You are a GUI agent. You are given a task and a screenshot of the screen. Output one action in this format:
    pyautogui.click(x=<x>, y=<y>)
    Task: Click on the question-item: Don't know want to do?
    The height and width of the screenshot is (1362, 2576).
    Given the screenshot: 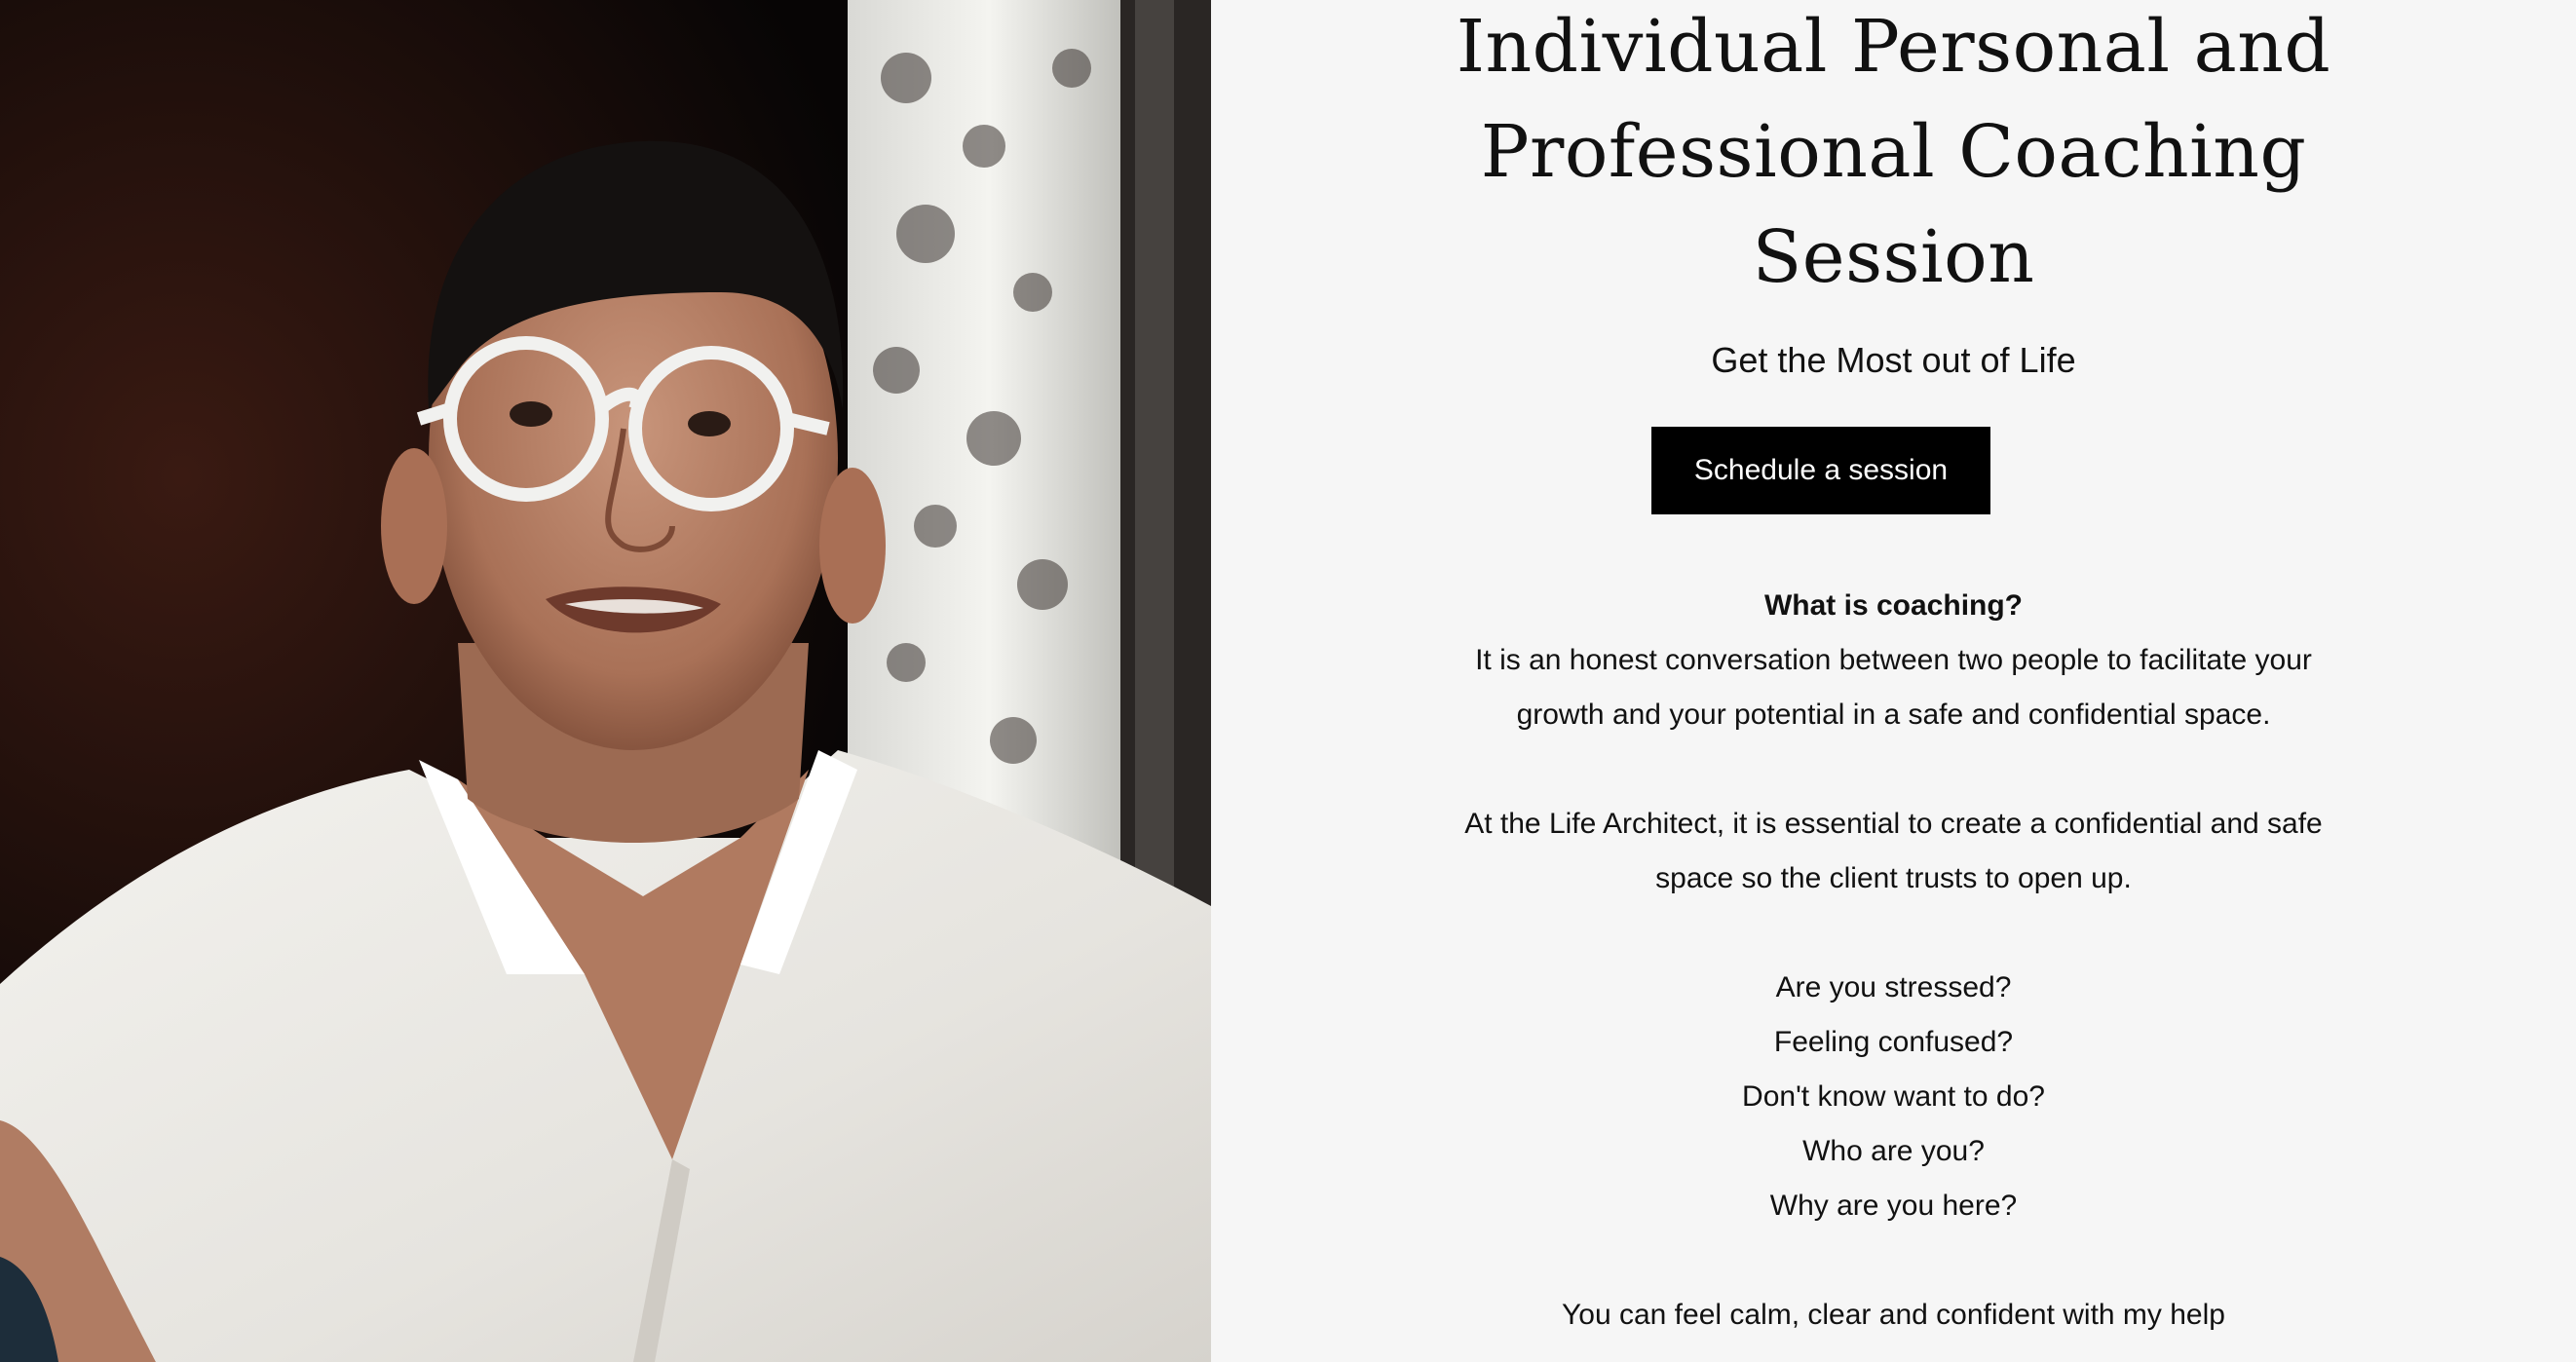 What is the action you would take?
    pyautogui.click(x=1893, y=1096)
    